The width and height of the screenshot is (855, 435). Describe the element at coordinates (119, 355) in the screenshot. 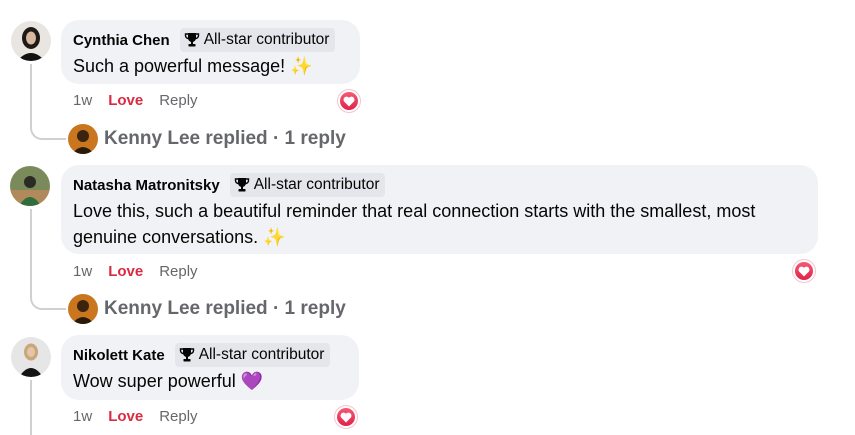

I see `comment-author: Nikolett Kate` at that location.